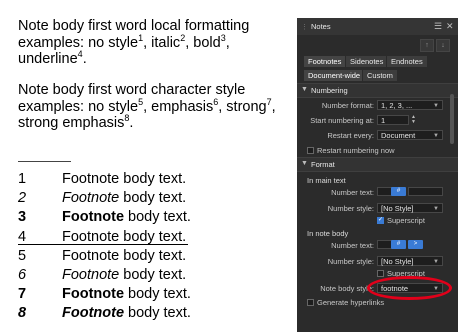 The image size is (474, 335). I want to click on note-number-text-label: Number text:, so click(352, 245).